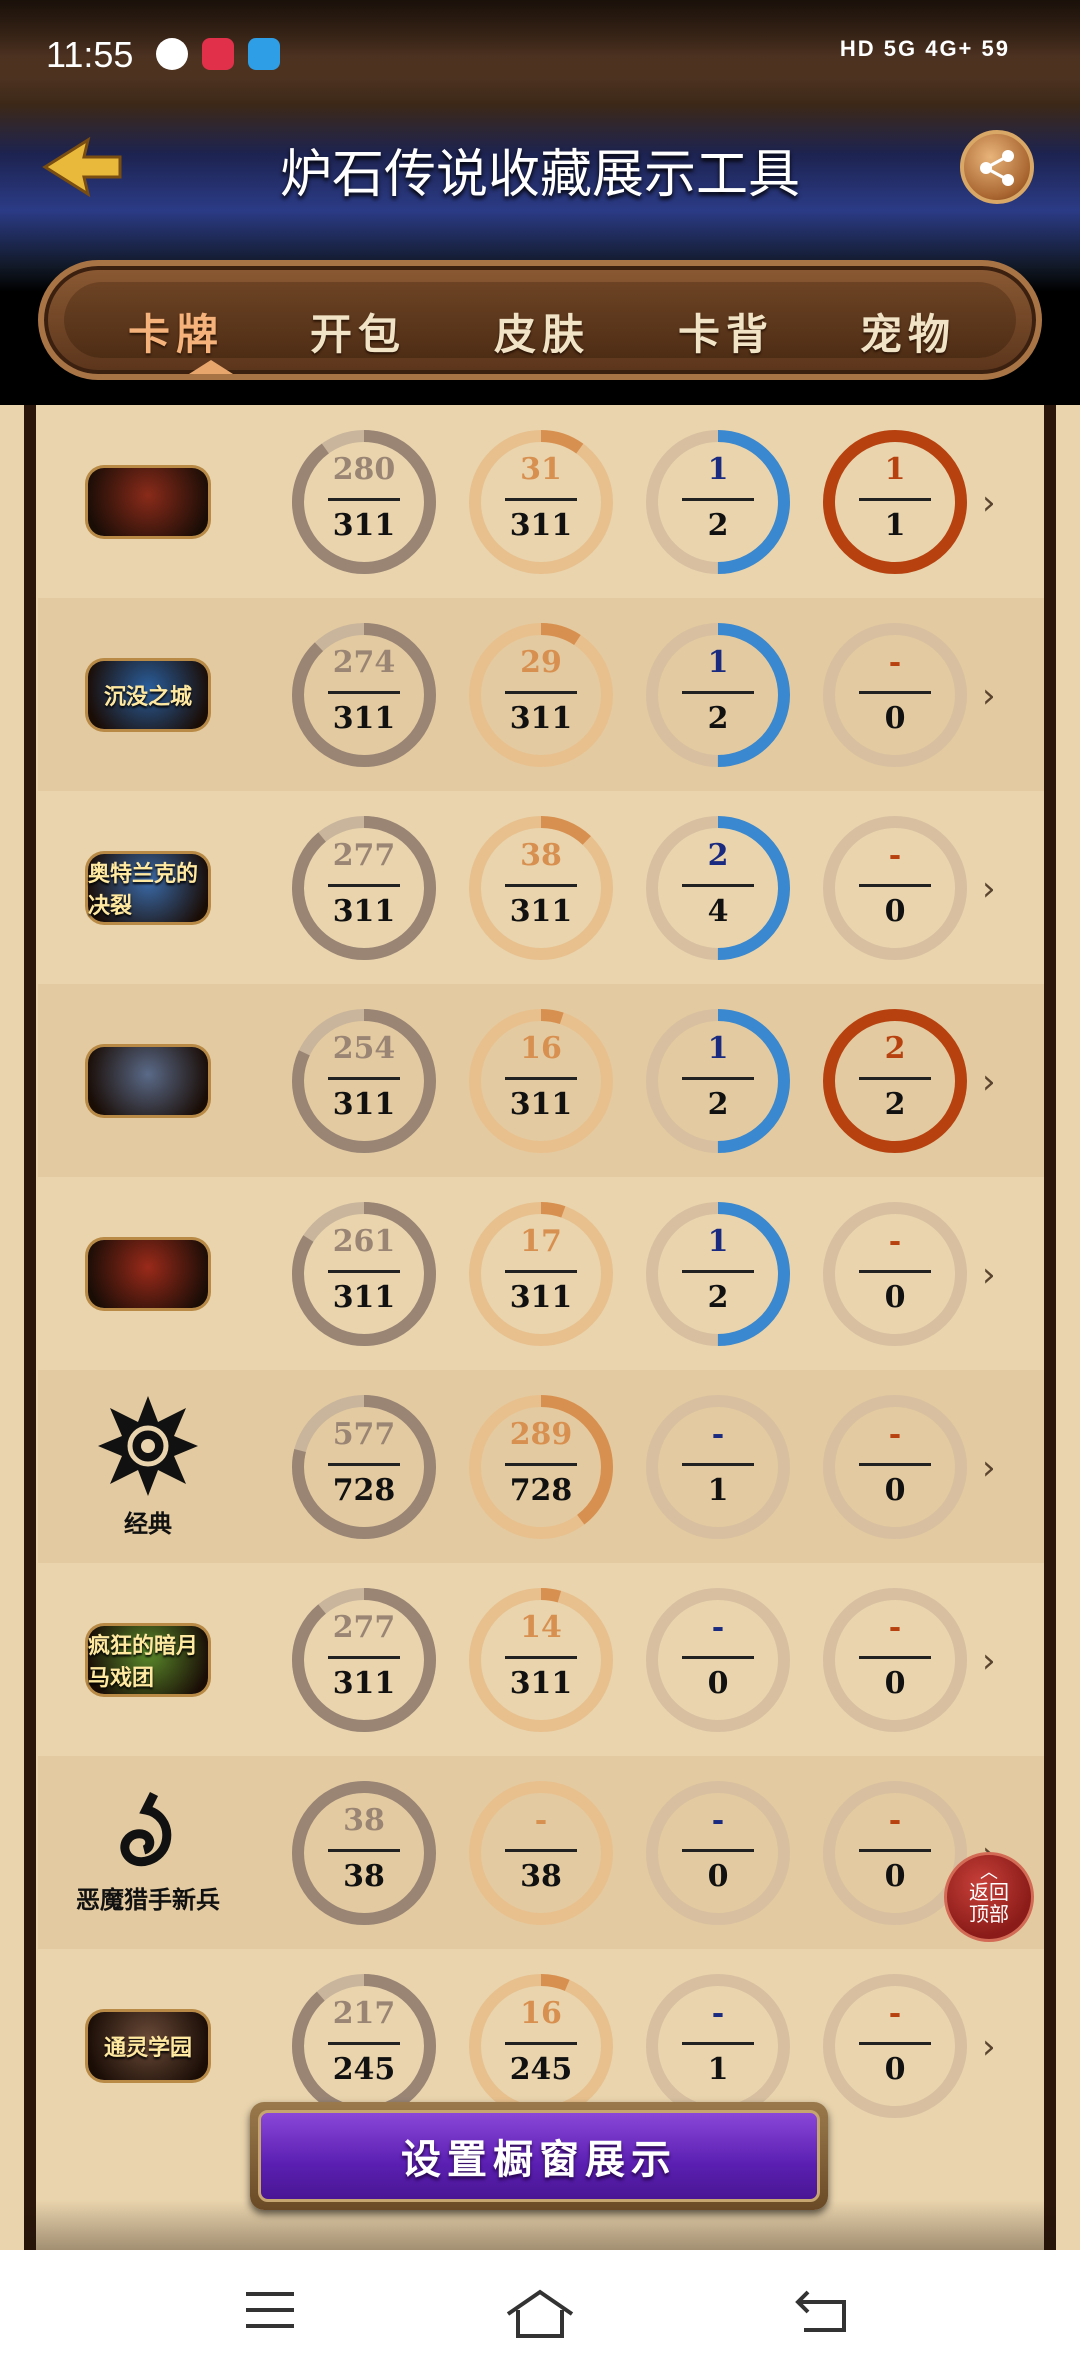 The width and height of the screenshot is (1080, 2376). Describe the element at coordinates (541, 694) in the screenshot. I see `set-row: 沉没之城 274 311 29 311 1 2-0 ›` at that location.